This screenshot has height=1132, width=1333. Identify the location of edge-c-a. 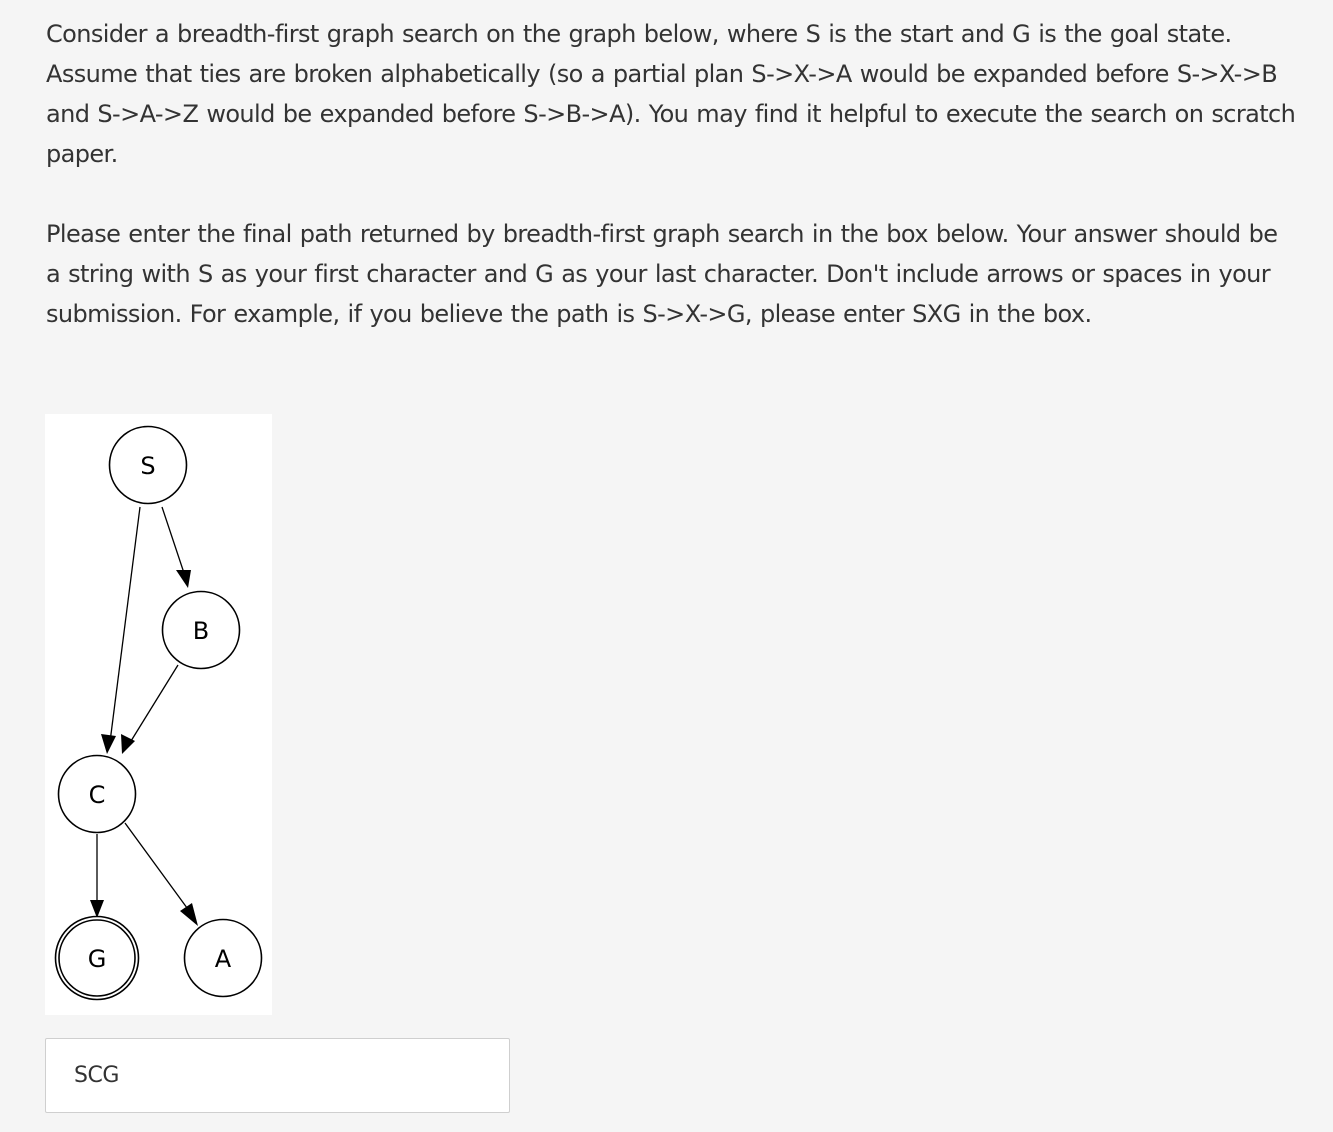
(157, 867).